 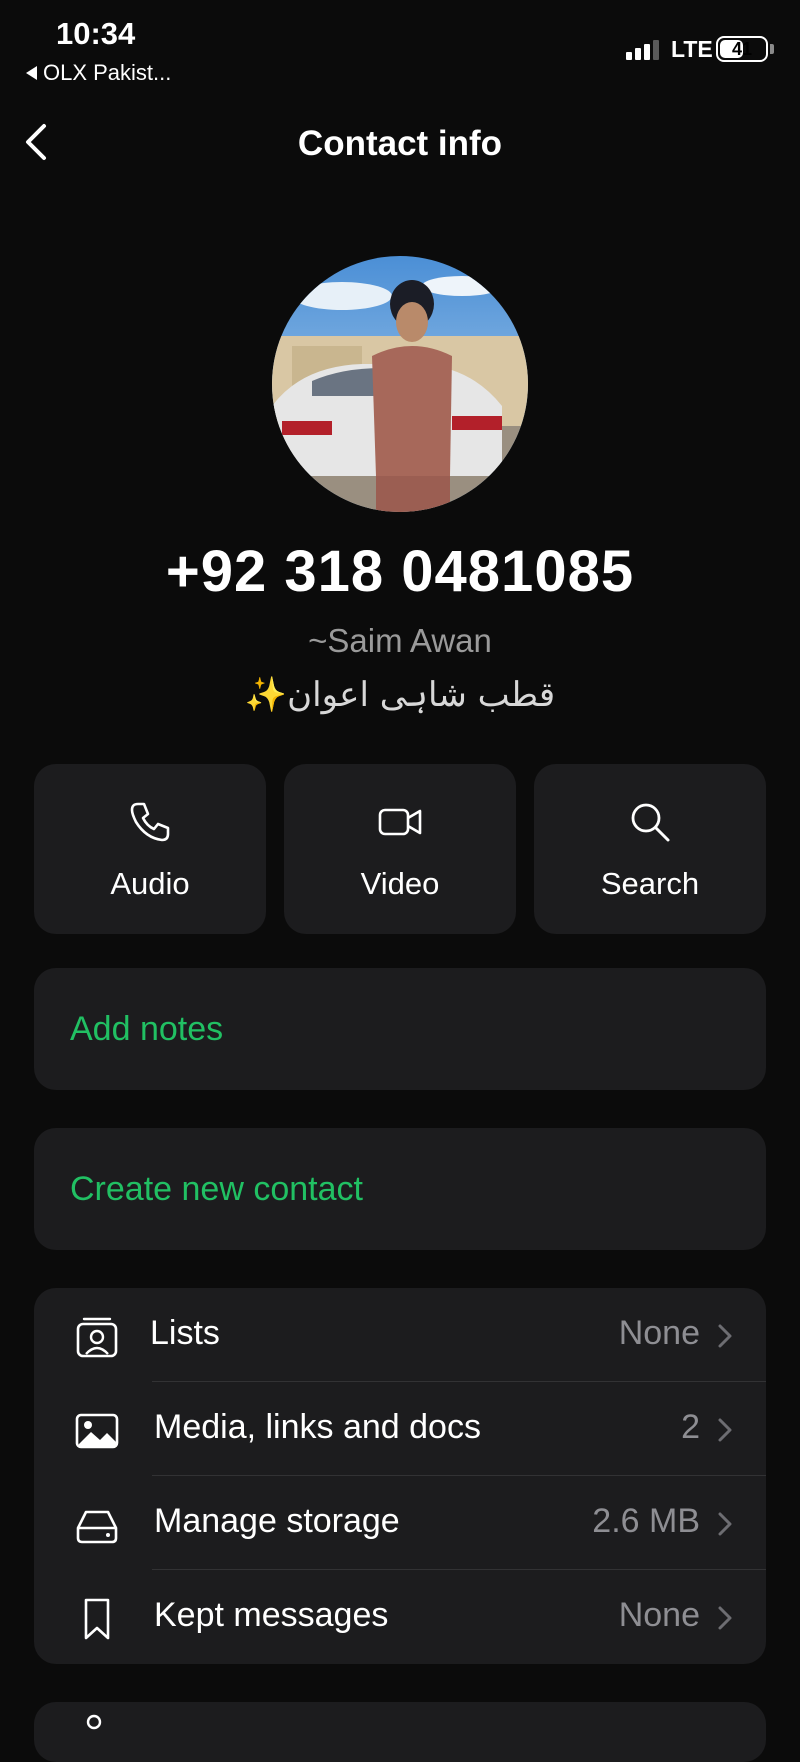 I want to click on phone-icon, so click(x=150, y=822).